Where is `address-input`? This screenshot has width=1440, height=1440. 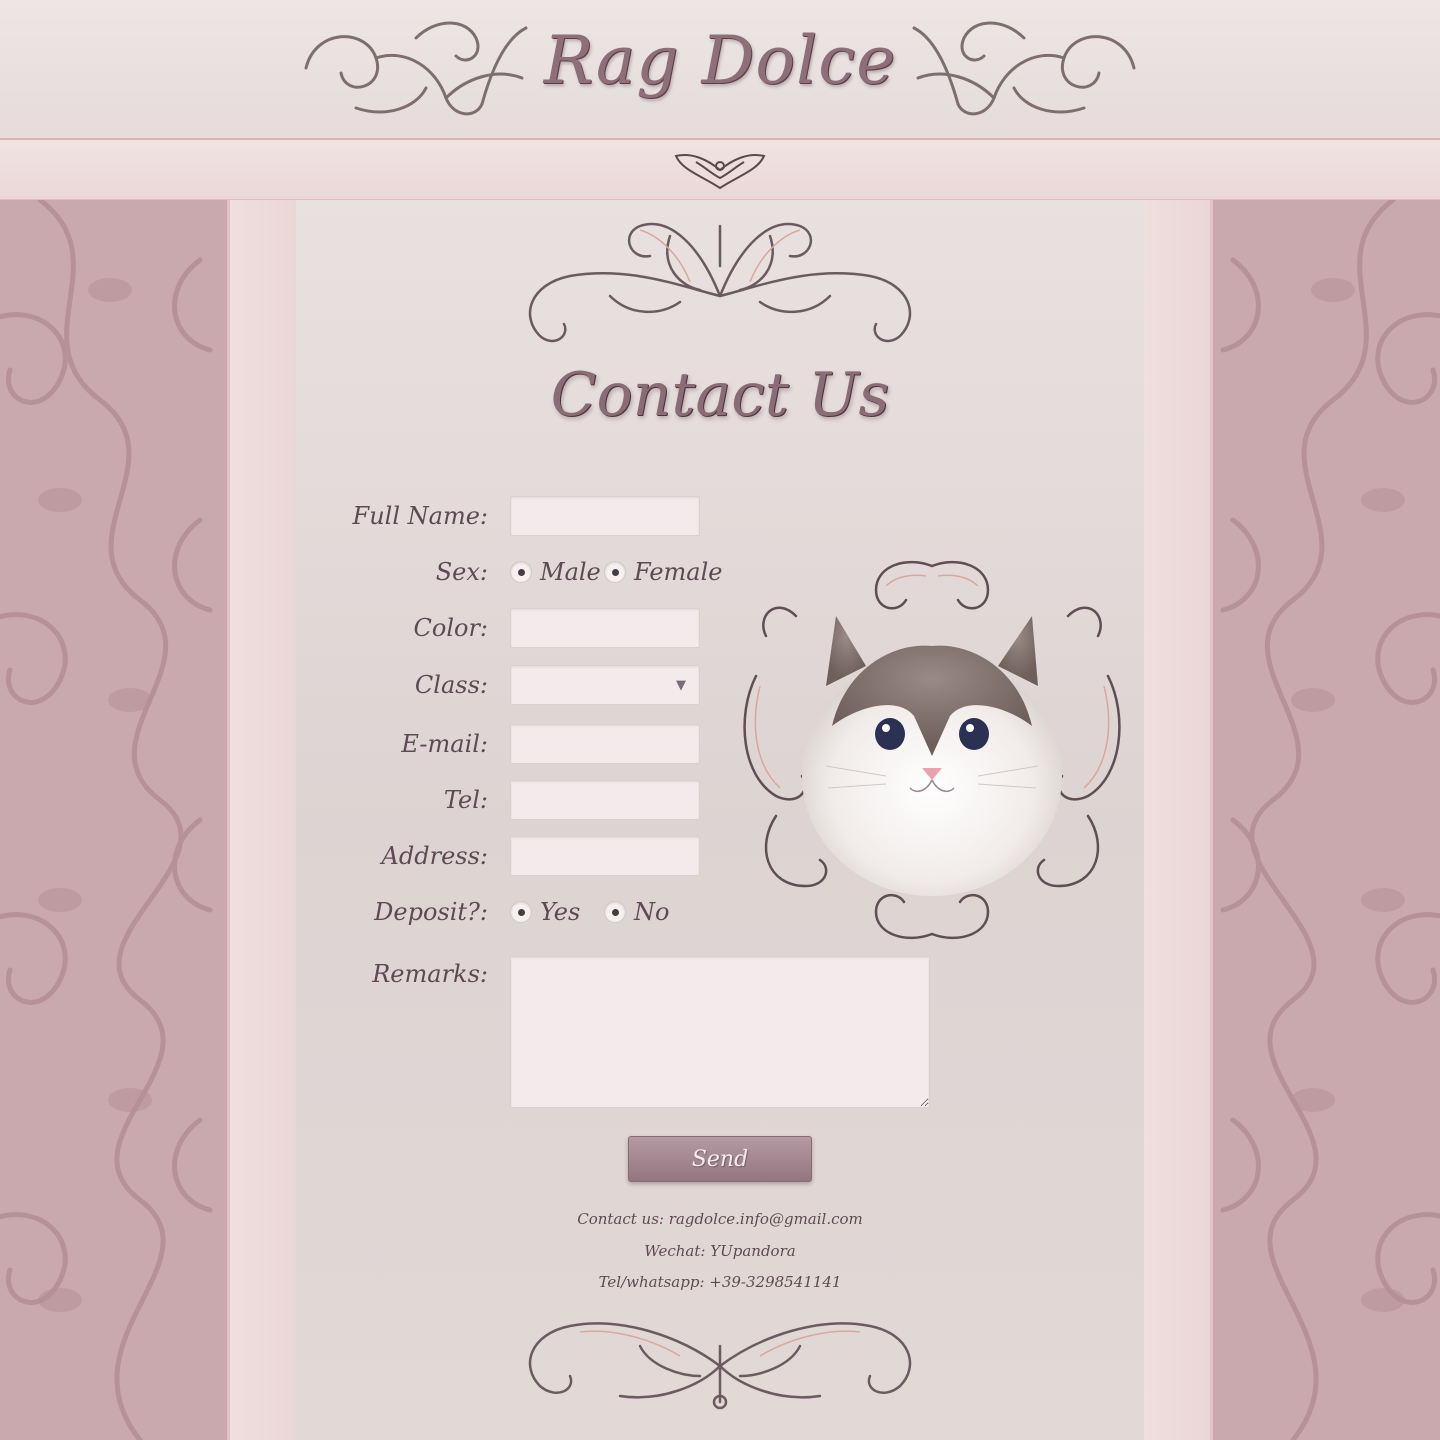 address-input is located at coordinates (605, 856).